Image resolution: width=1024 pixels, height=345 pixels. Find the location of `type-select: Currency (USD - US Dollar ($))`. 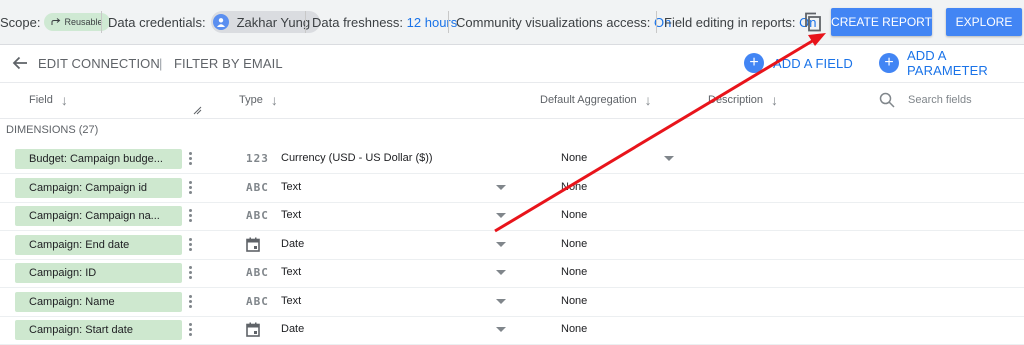

type-select: Currency (USD - US Dollar ($)) is located at coordinates (357, 158).